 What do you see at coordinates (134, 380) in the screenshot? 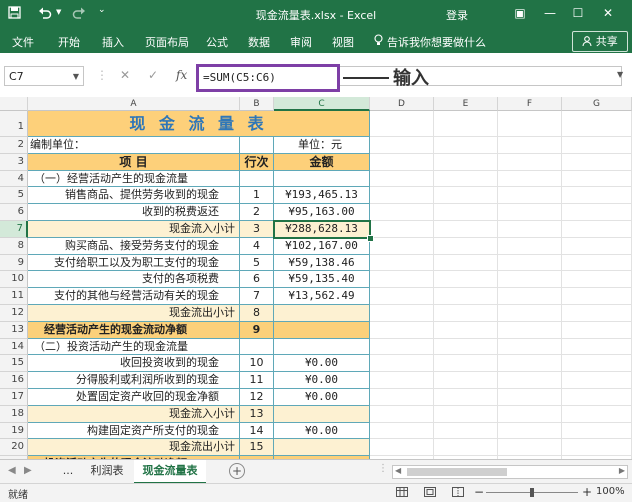
I see `cell-a16: 分得股利或利润所收到的现金` at bounding box center [134, 380].